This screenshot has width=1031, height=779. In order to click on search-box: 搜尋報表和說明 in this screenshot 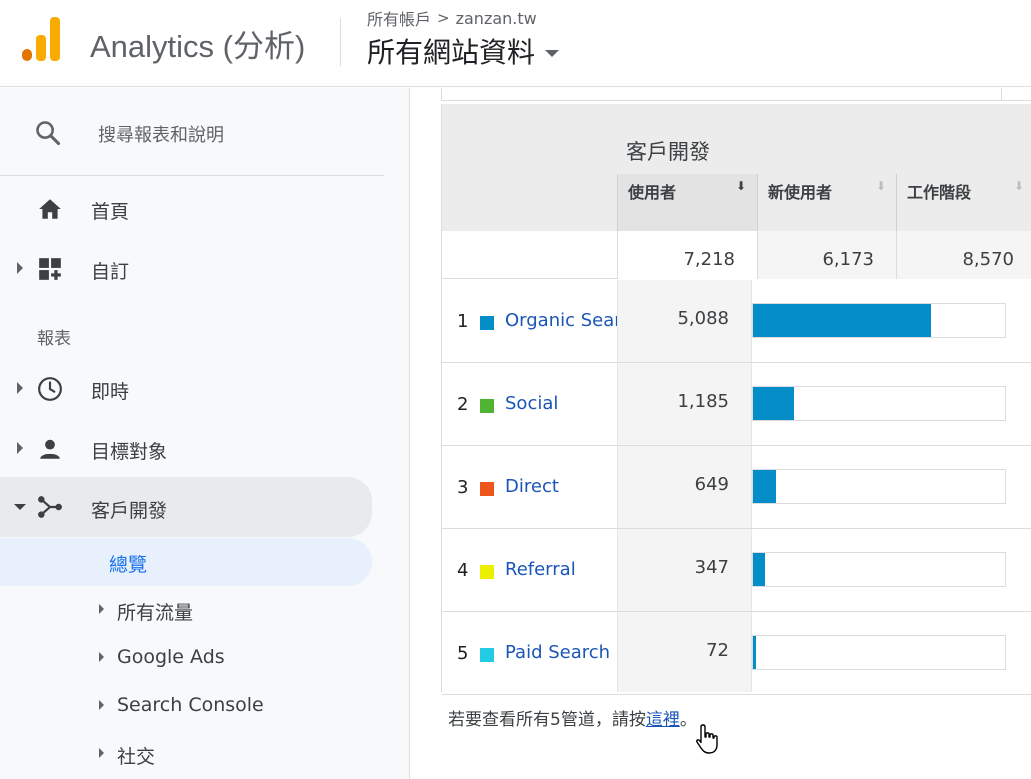, I will do `click(192, 132)`.